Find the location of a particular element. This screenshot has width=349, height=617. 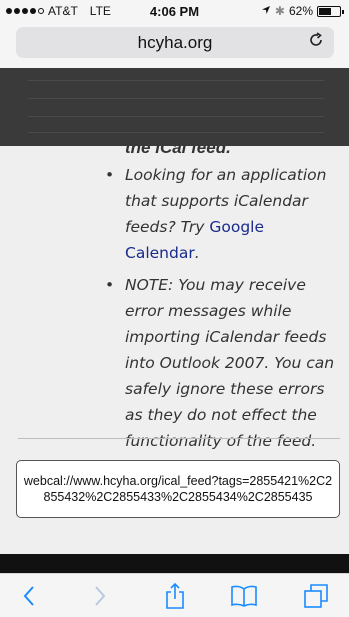

browser-toolbar is located at coordinates (174, 595).